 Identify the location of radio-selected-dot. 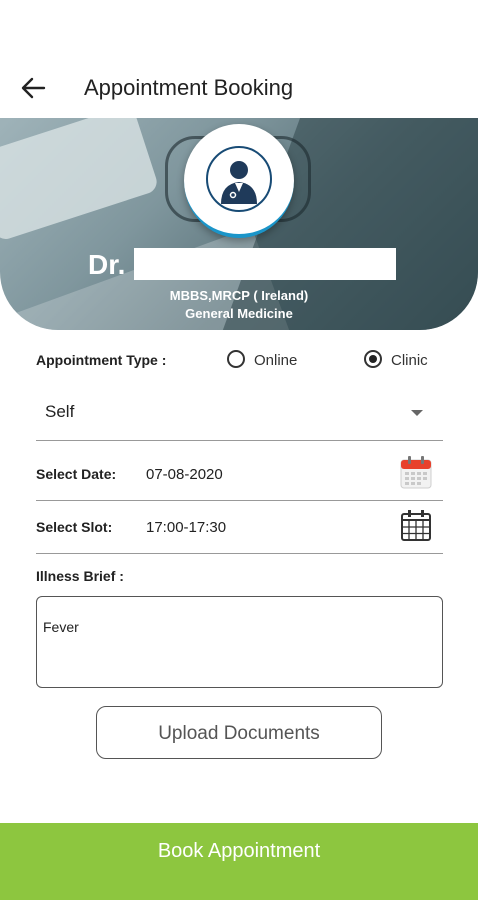
(373, 359).